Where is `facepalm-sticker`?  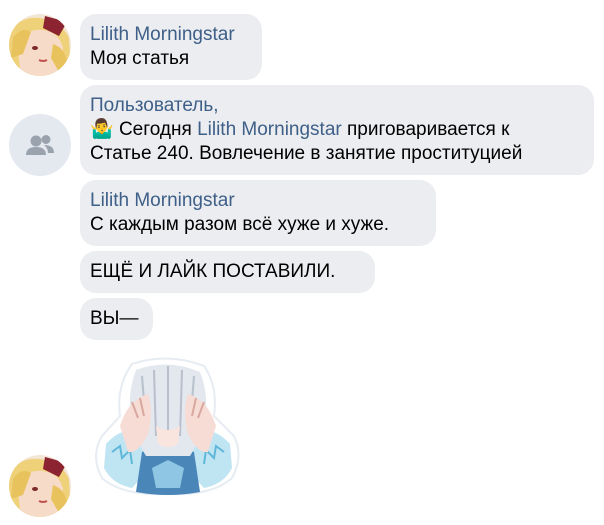 facepalm-sticker is located at coordinates (168, 427).